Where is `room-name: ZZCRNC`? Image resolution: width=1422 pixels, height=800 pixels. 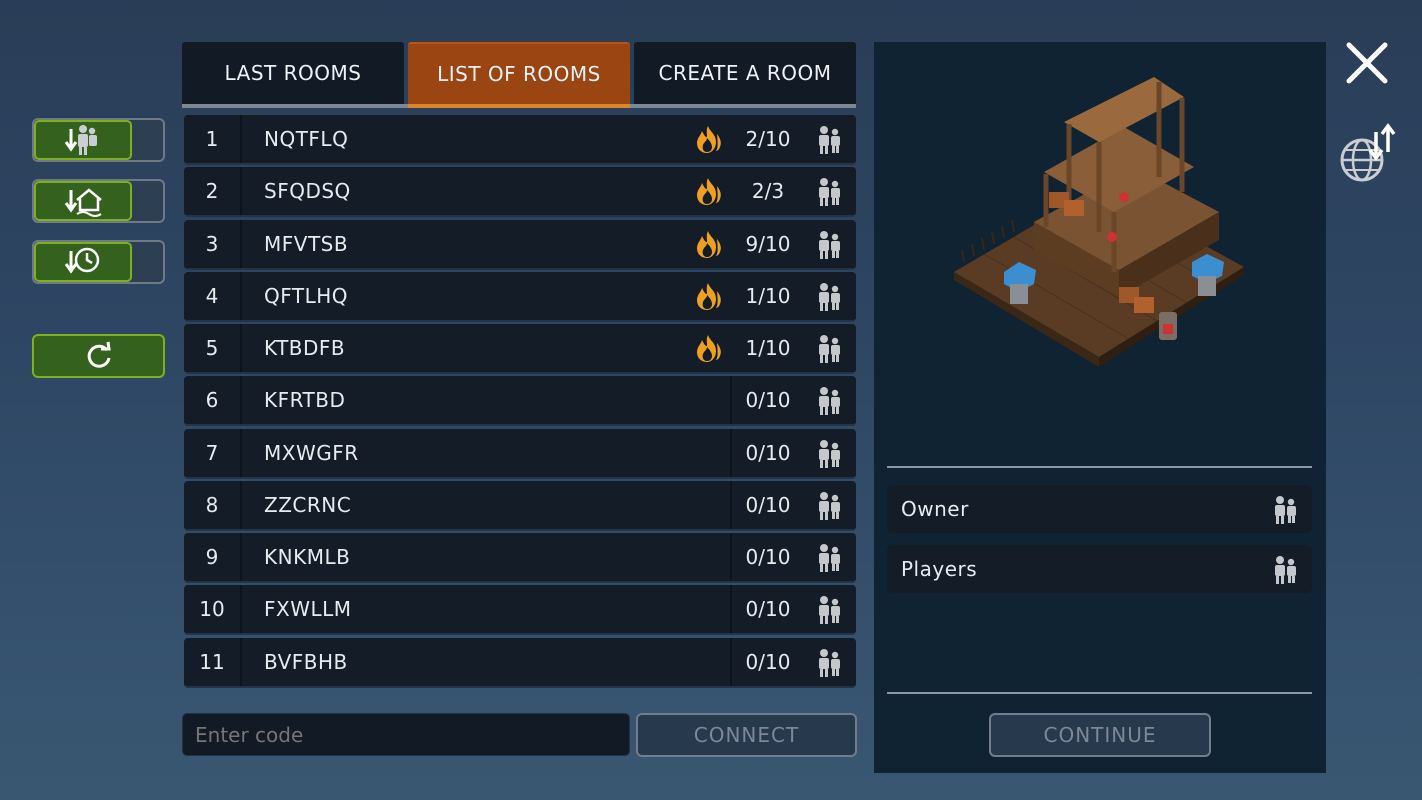
room-name: ZZCRNC is located at coordinates (308, 504).